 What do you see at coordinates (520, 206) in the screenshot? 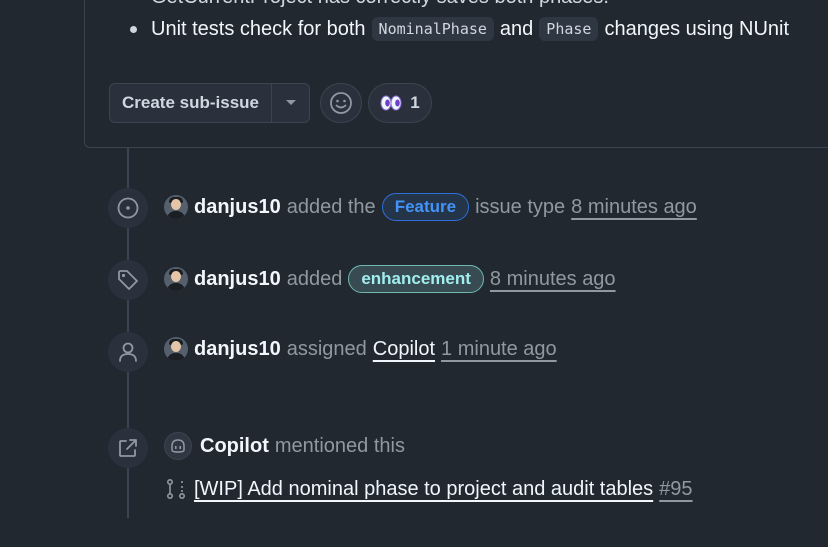
I see `event-suffix: issue type` at bounding box center [520, 206].